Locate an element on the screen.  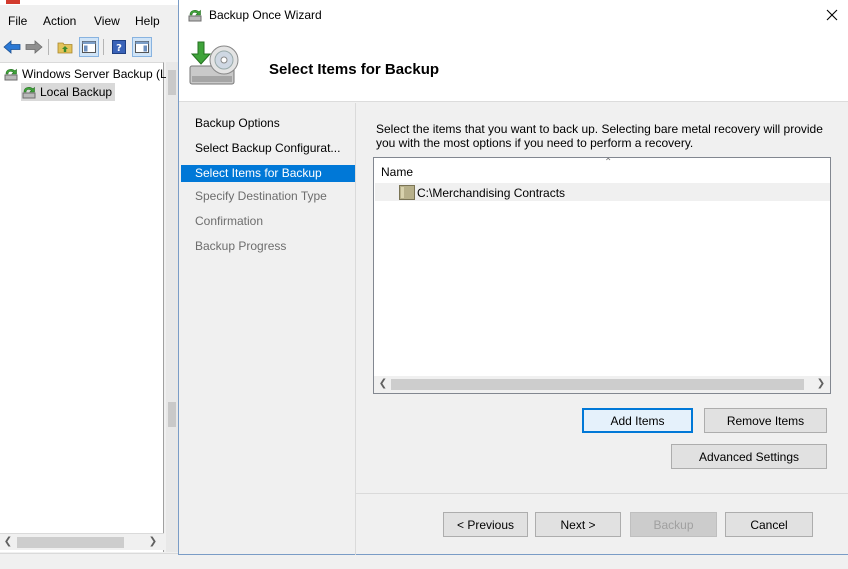
previous-button: < Previous is located at coordinates (485, 524).